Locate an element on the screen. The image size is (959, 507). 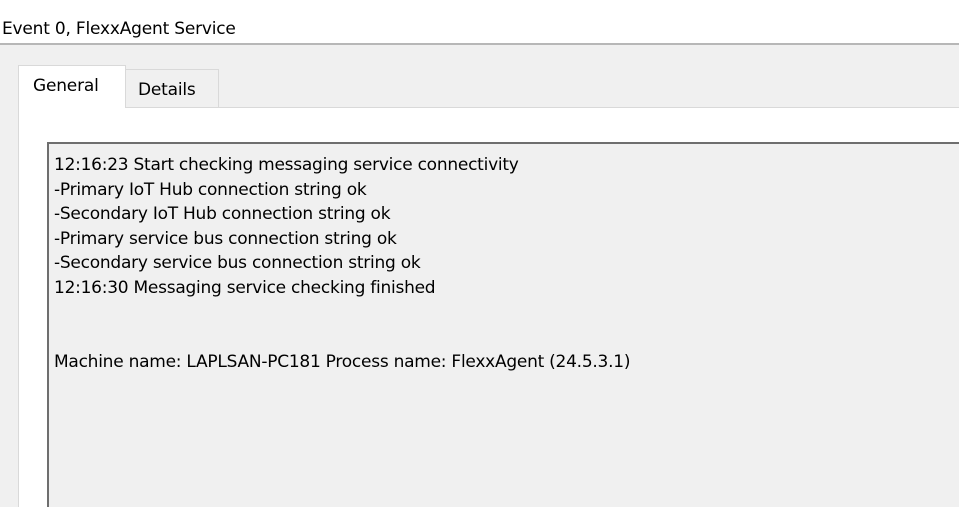
message-line: -Primary IoT Hub connection string ok is located at coordinates (210, 189).